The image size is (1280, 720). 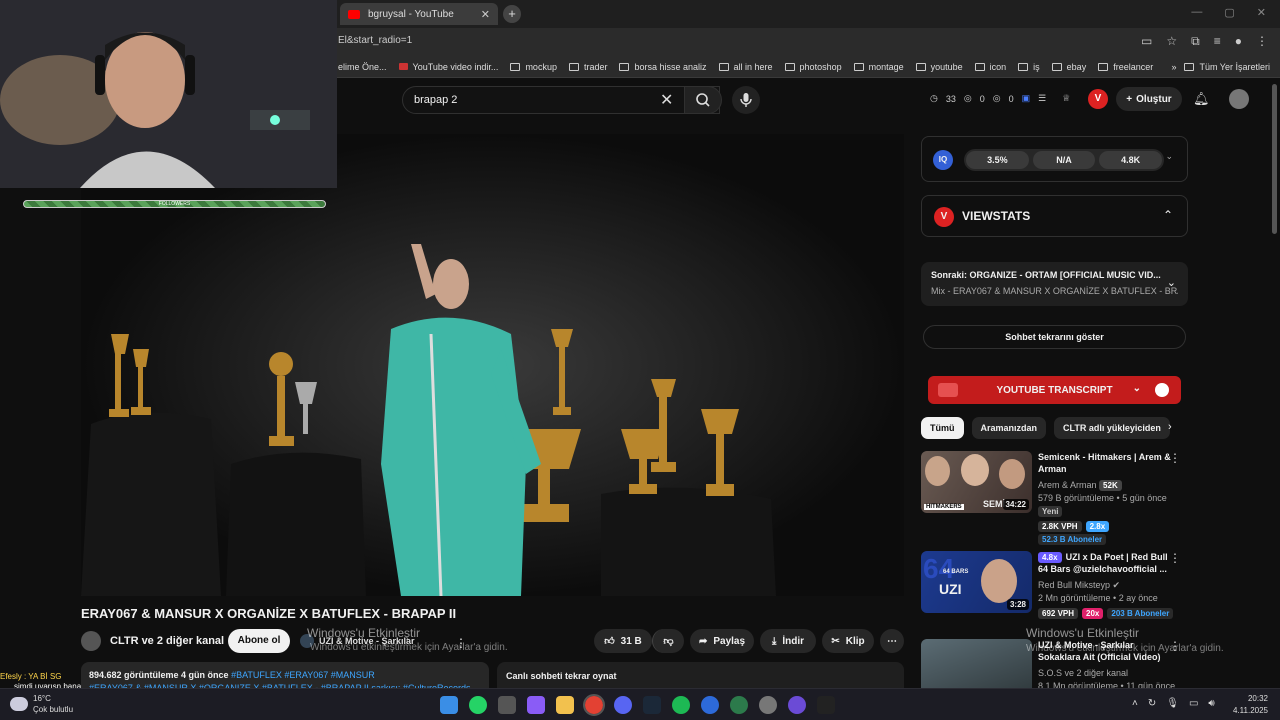 What do you see at coordinates (449, 705) in the screenshot?
I see `start-icon` at bounding box center [449, 705].